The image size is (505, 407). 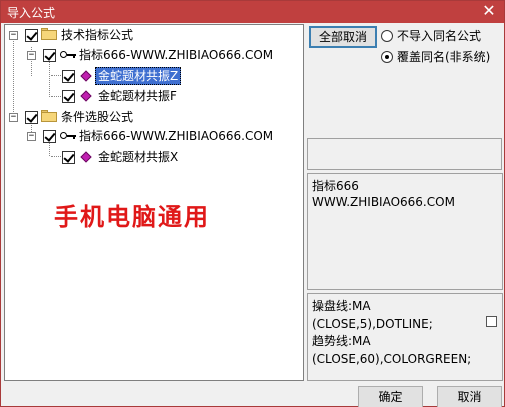 What do you see at coordinates (335, 186) in the screenshot?
I see `info-line-1: 指标666` at bounding box center [335, 186].